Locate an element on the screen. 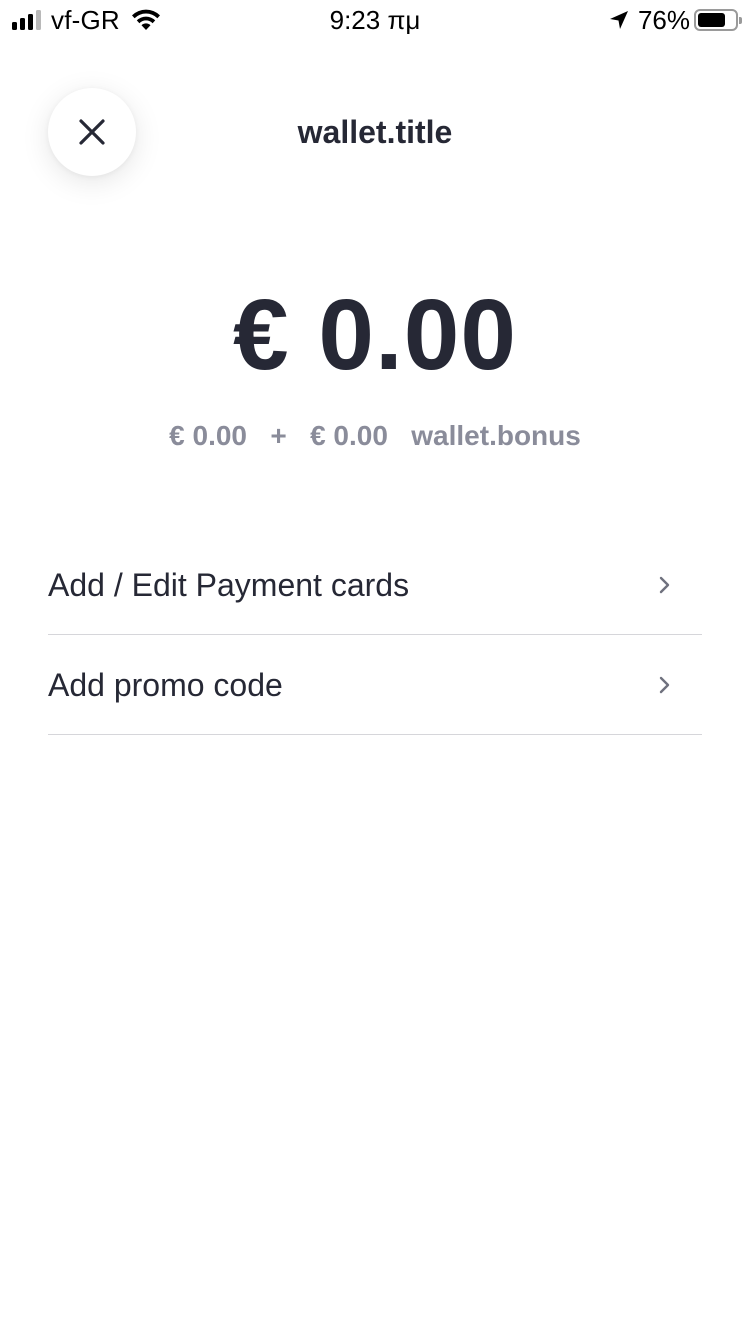  breakdown-bonus-label: wallet.bonus is located at coordinates (496, 435).